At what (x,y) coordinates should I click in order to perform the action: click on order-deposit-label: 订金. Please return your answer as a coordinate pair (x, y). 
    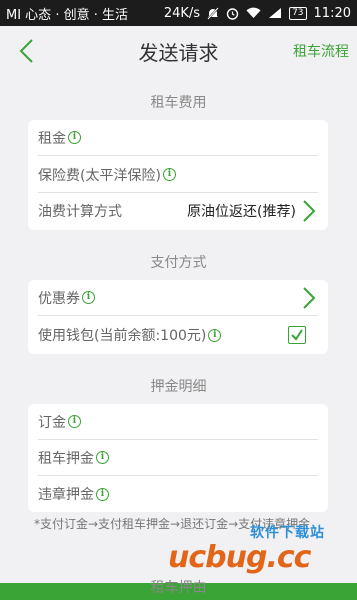
    Looking at the image, I should click on (52, 422).